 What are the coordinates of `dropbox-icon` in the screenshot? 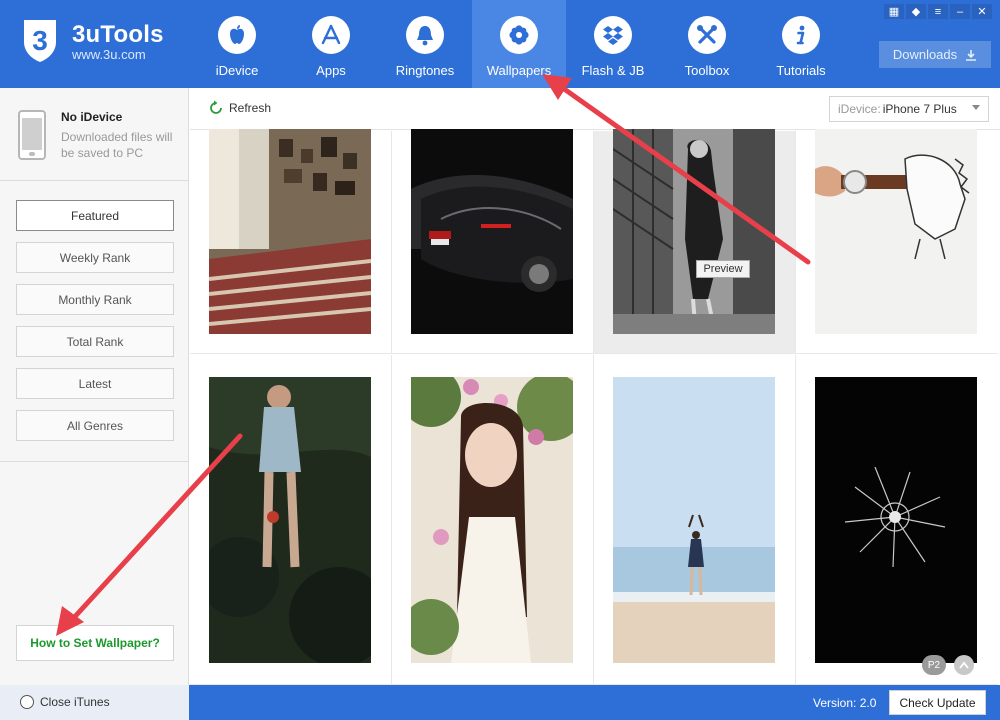 It's located at (613, 35).